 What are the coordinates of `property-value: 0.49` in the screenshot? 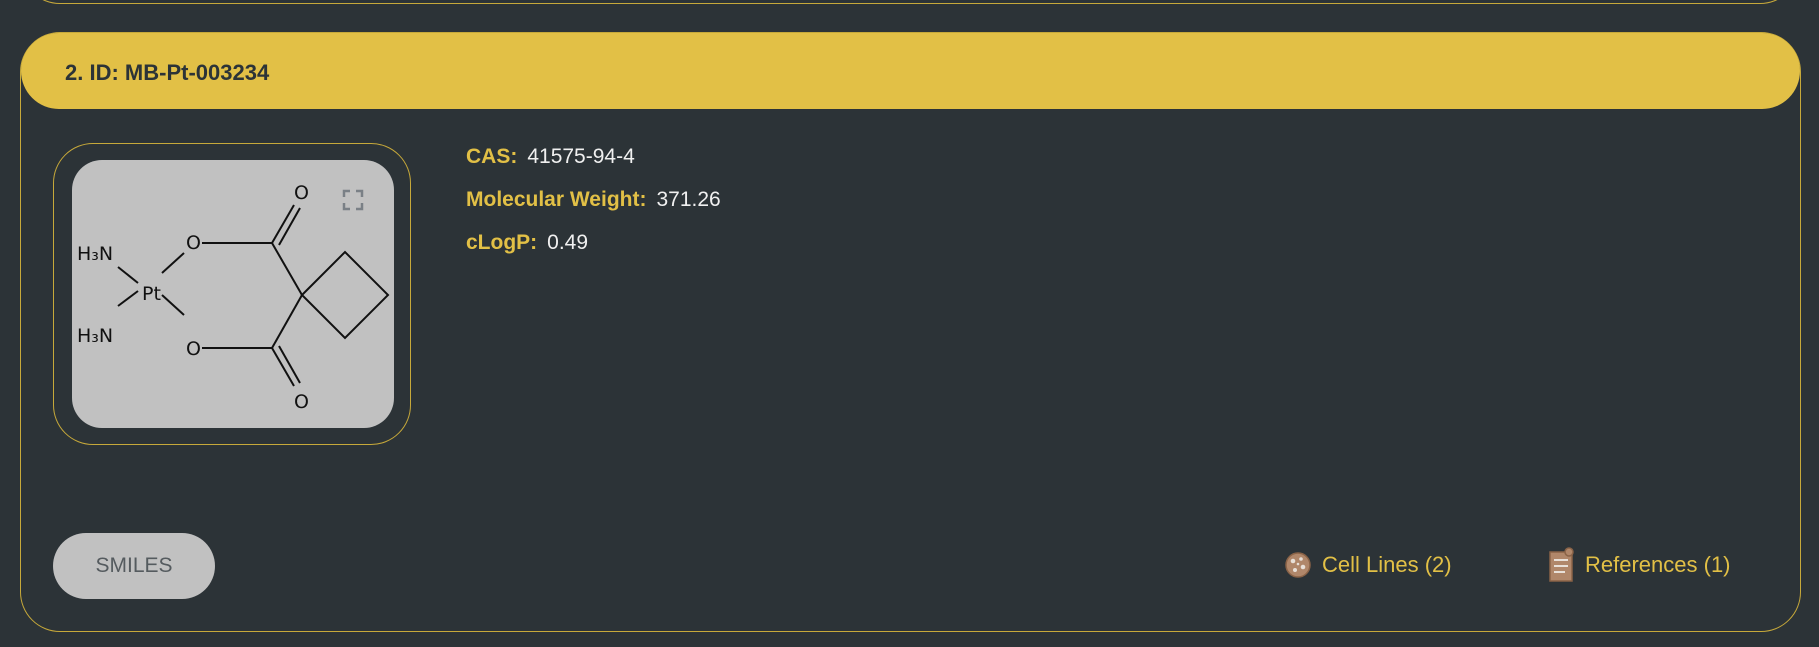 It's located at (568, 242).